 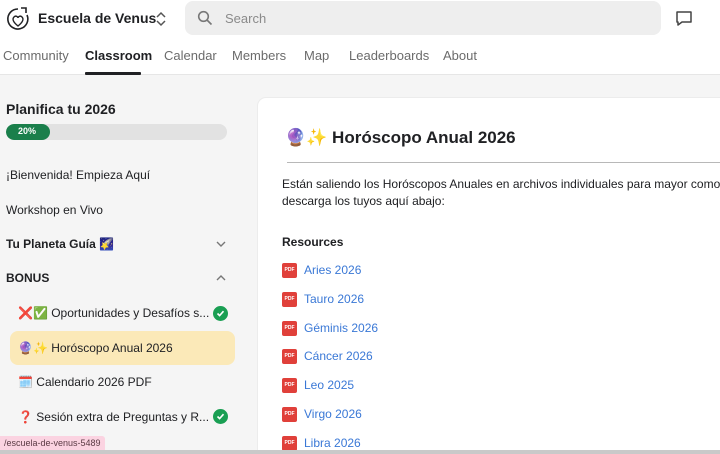 What do you see at coordinates (78, 175) in the screenshot?
I see `module-bienvenida: ¡Bienvenida! Empieza Aquí` at bounding box center [78, 175].